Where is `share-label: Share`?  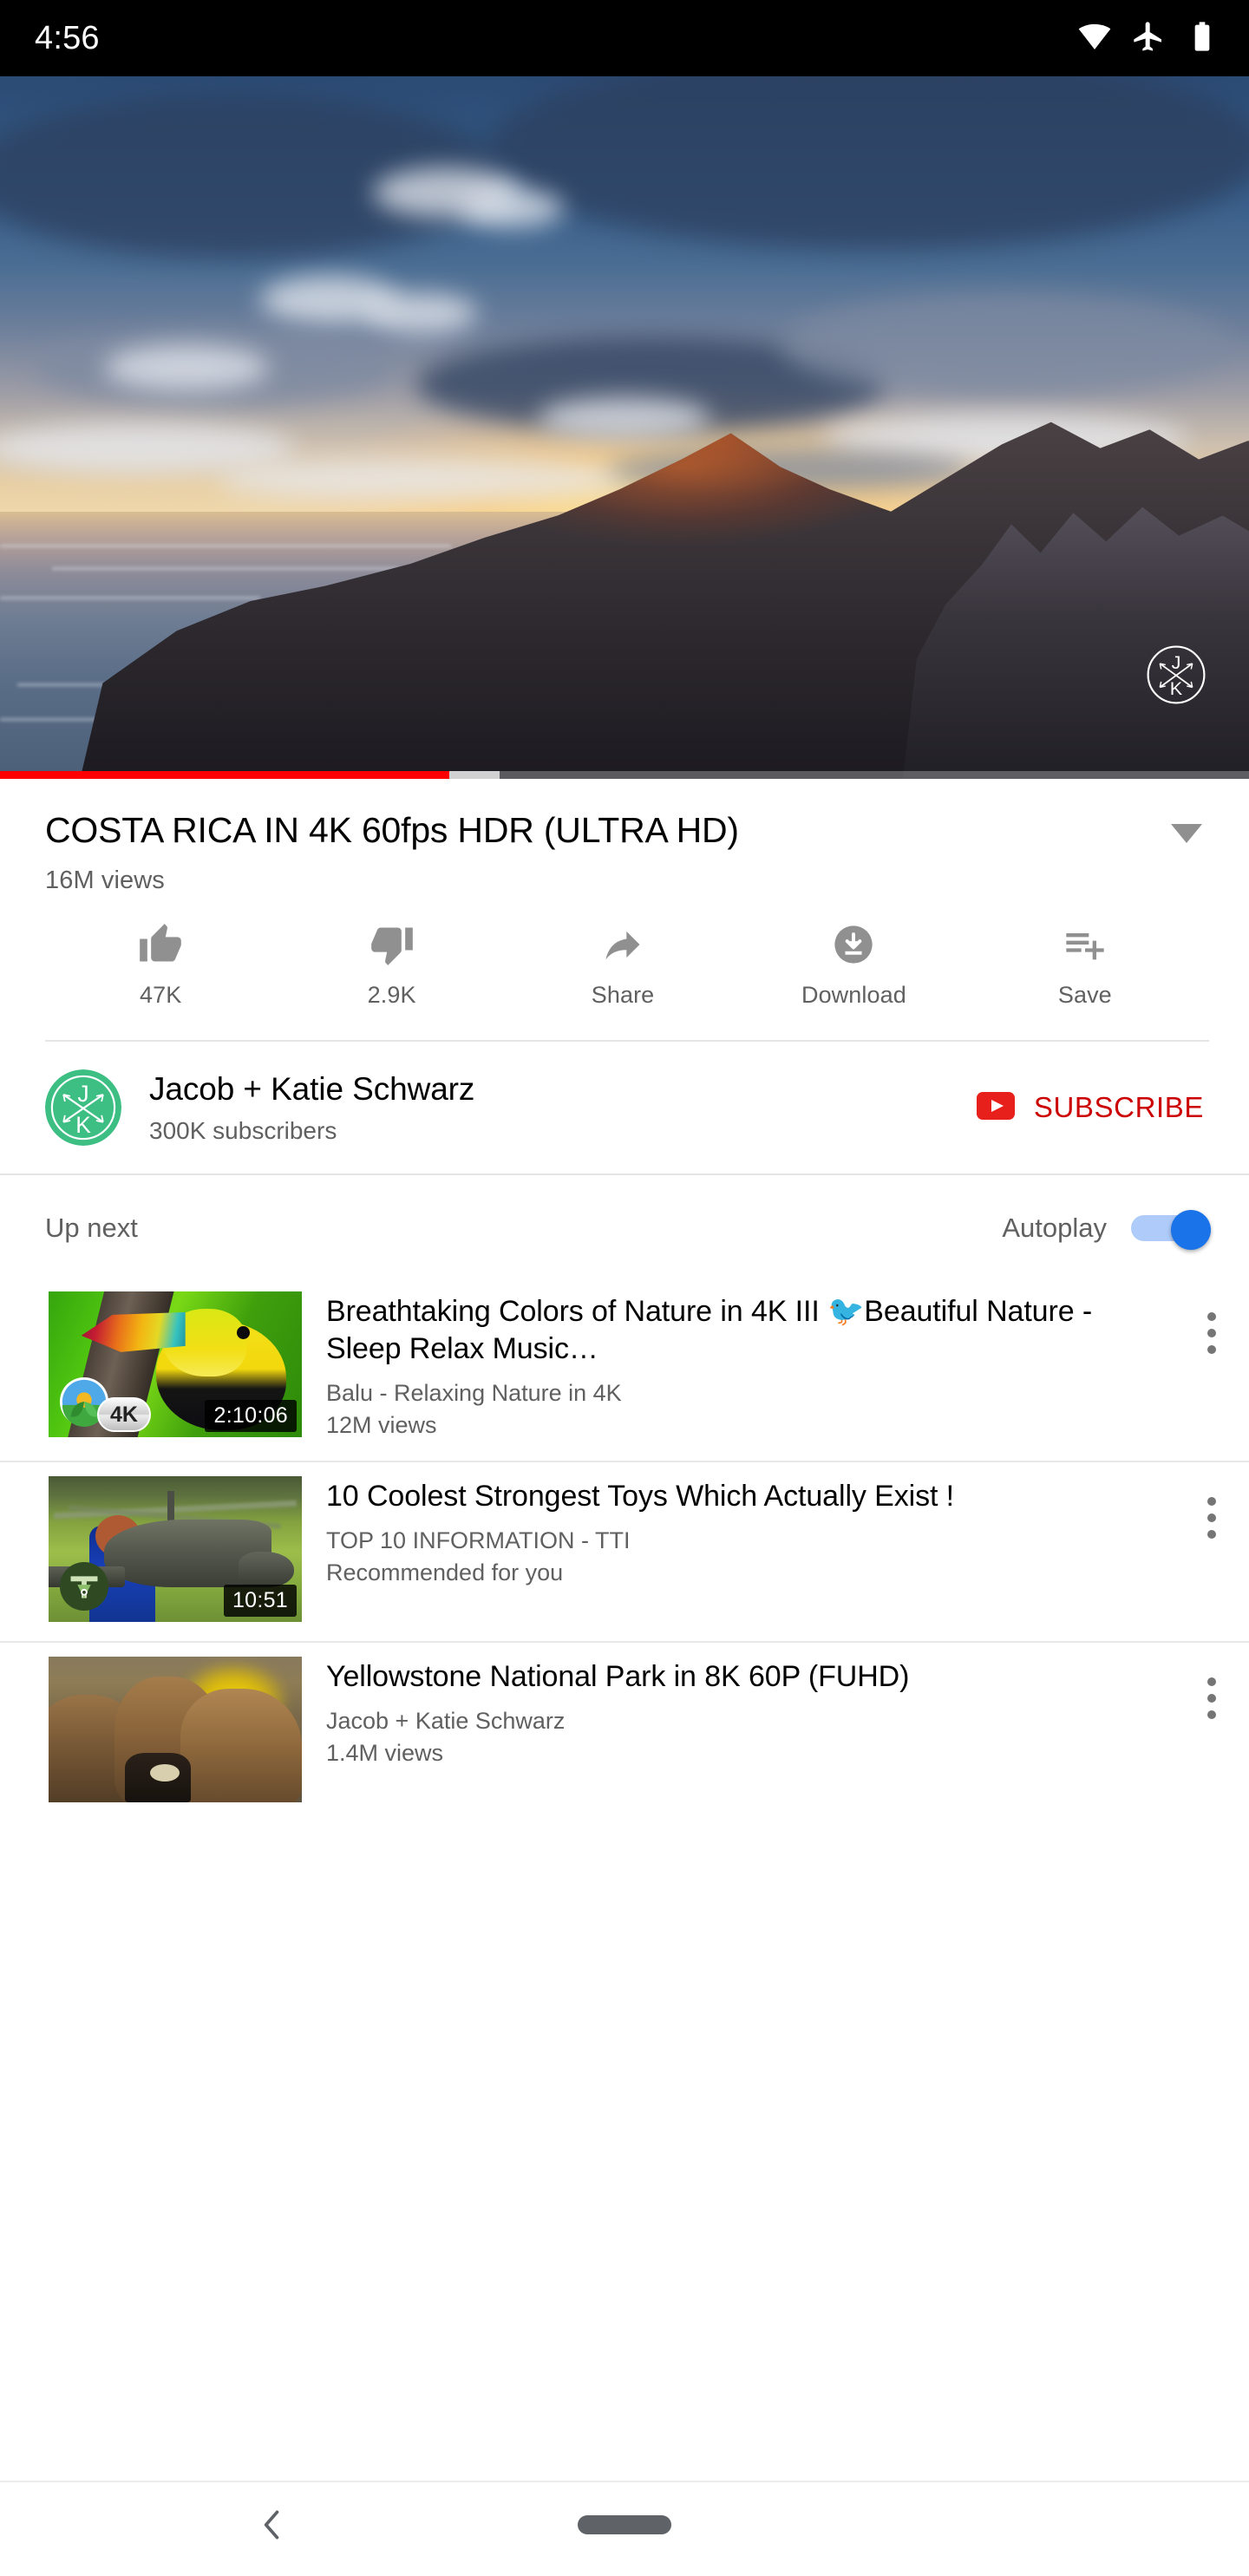 share-label: Share is located at coordinates (623, 995).